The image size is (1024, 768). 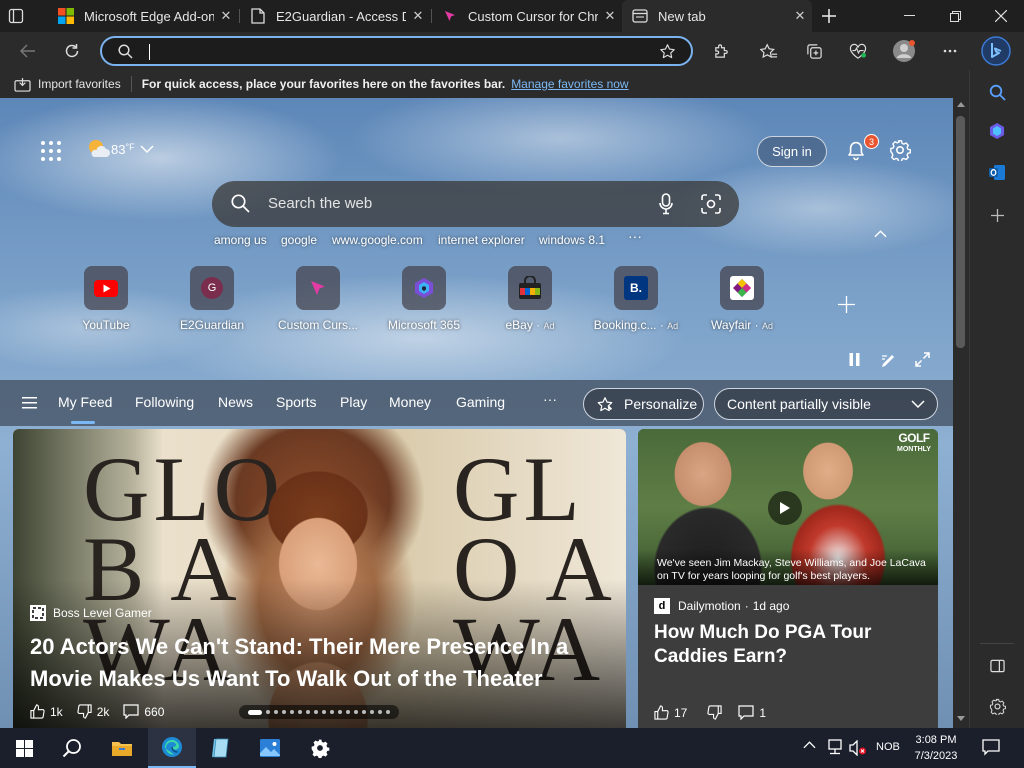 I want to click on photos-icon, so click(x=270, y=748).